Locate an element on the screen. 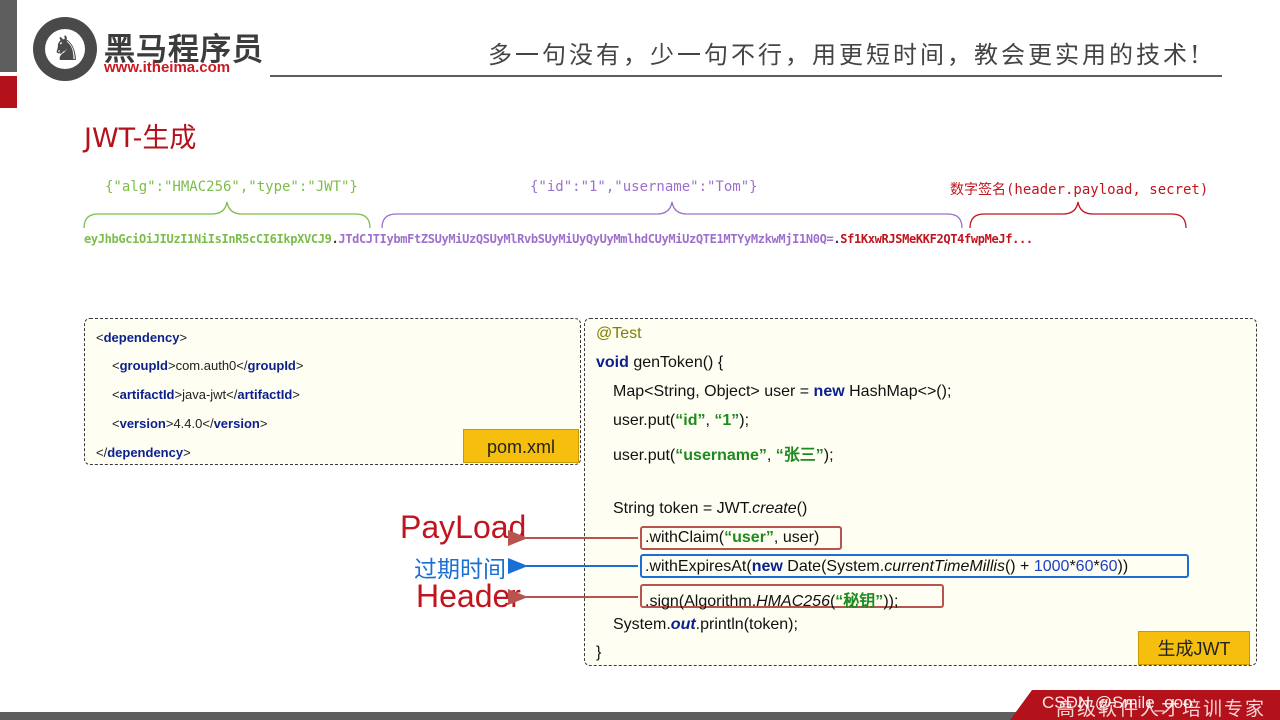 The height and width of the screenshot is (720, 1280). pom-line: <dependency> is located at coordinates (142, 337).